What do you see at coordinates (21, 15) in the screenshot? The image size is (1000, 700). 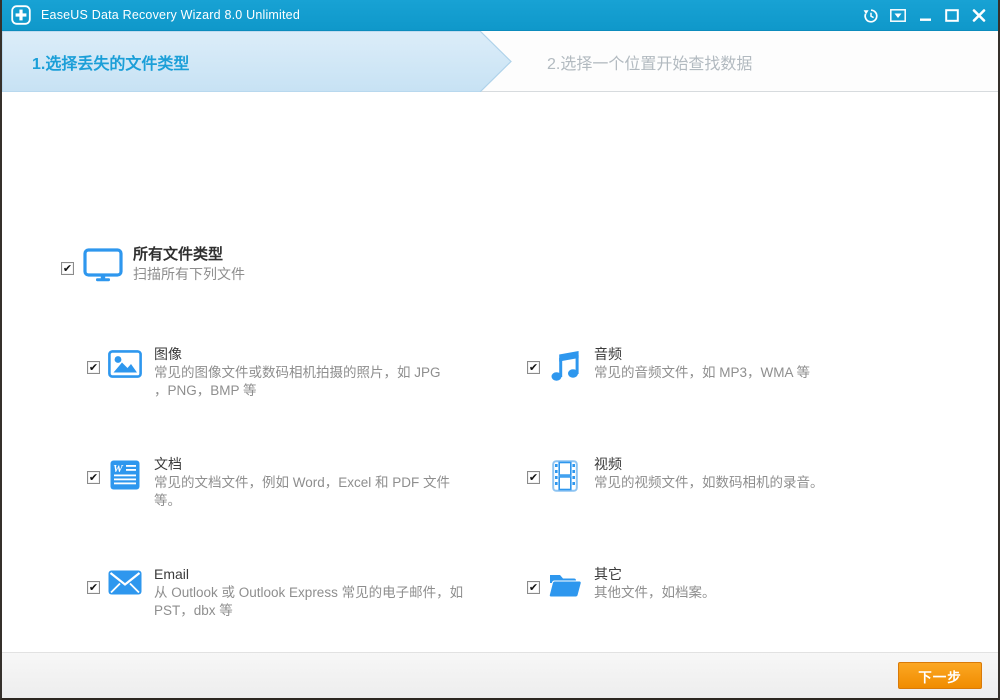 I see `app-logo-icon` at bounding box center [21, 15].